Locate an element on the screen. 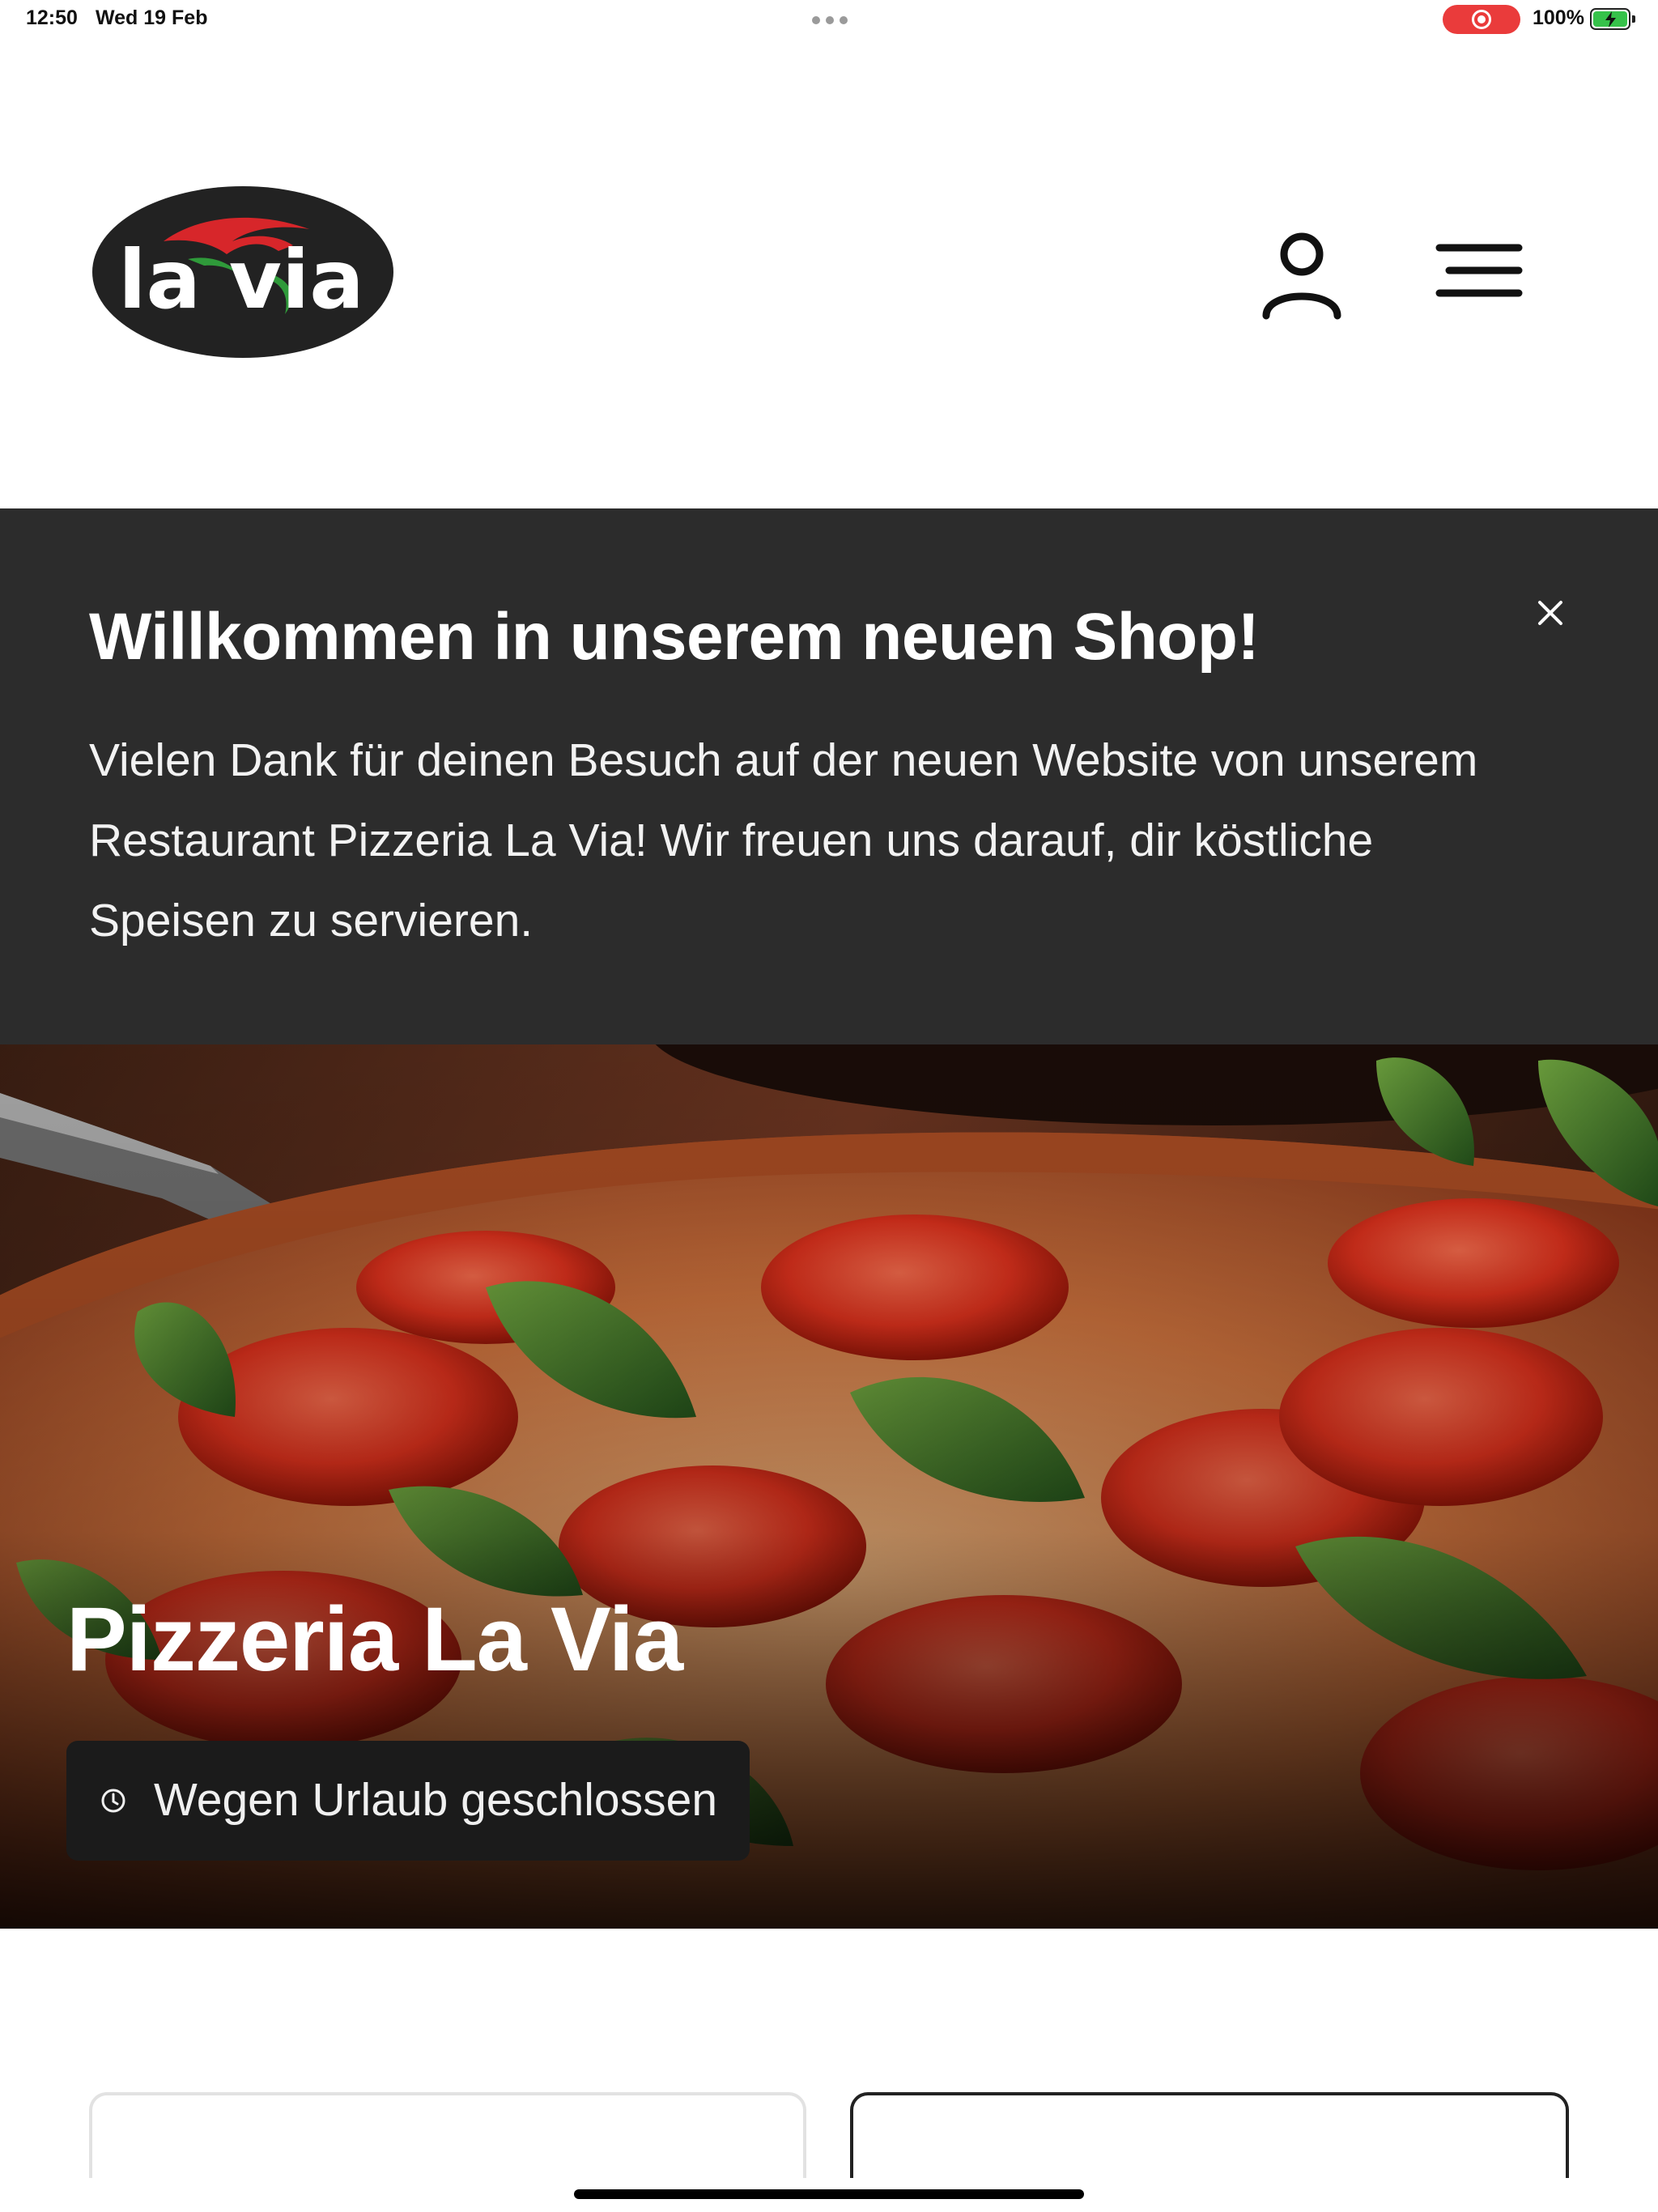  battery-icon is located at coordinates (1612, 19).